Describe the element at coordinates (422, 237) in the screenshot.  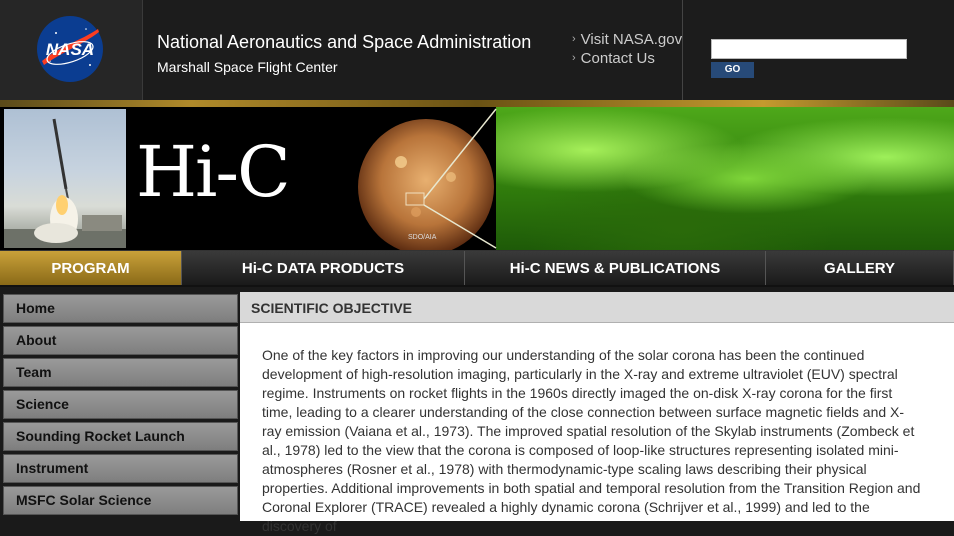
I see `sdo-aia-label: SDO/AIA` at that location.